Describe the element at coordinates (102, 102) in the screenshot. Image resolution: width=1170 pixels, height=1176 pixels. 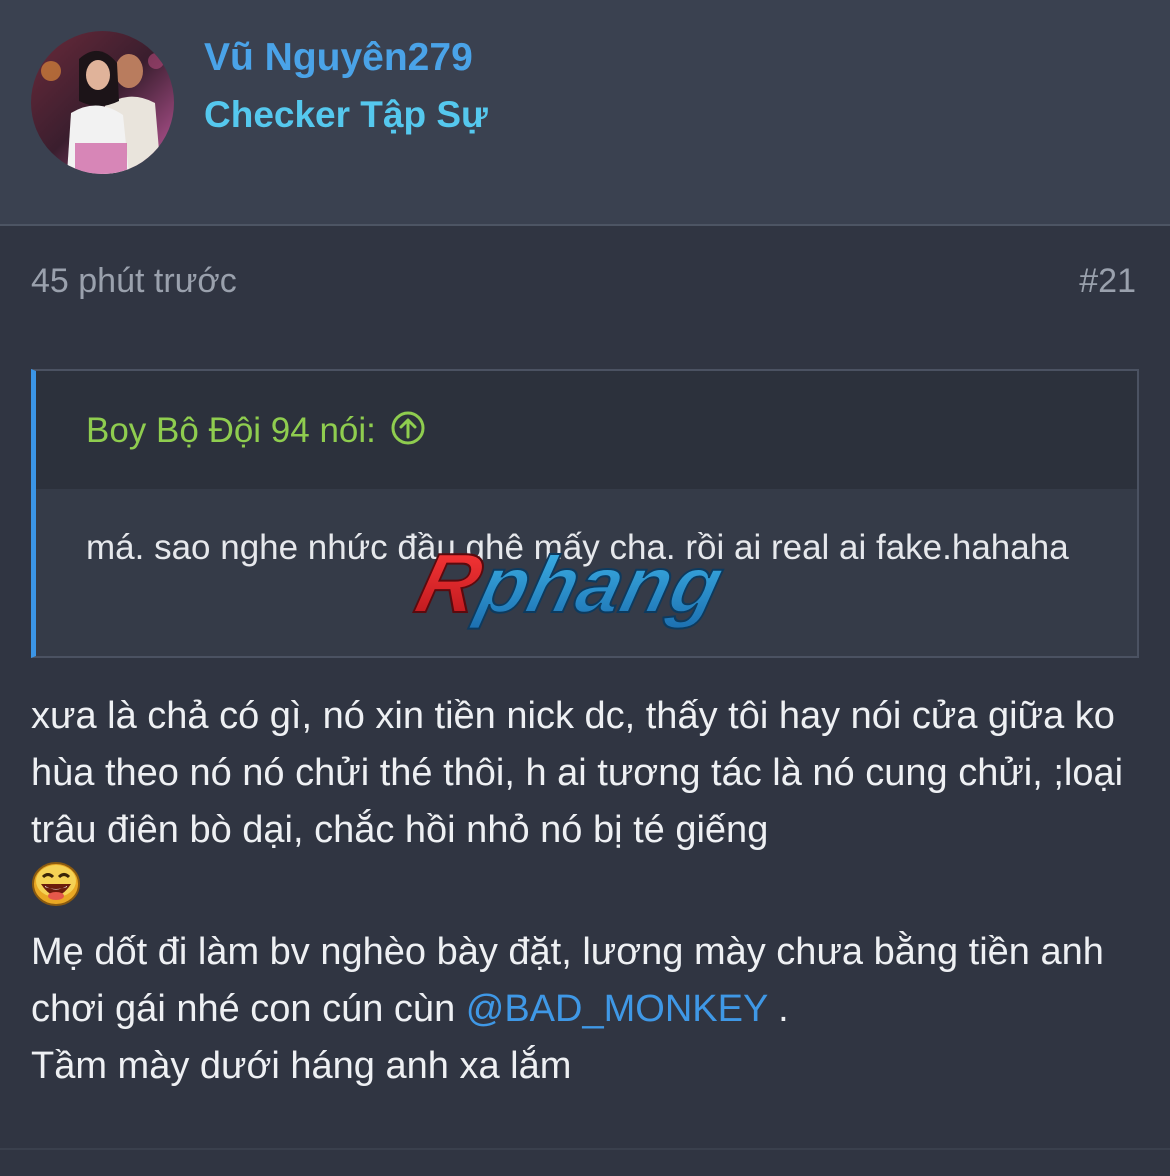
I see `avatar` at that location.